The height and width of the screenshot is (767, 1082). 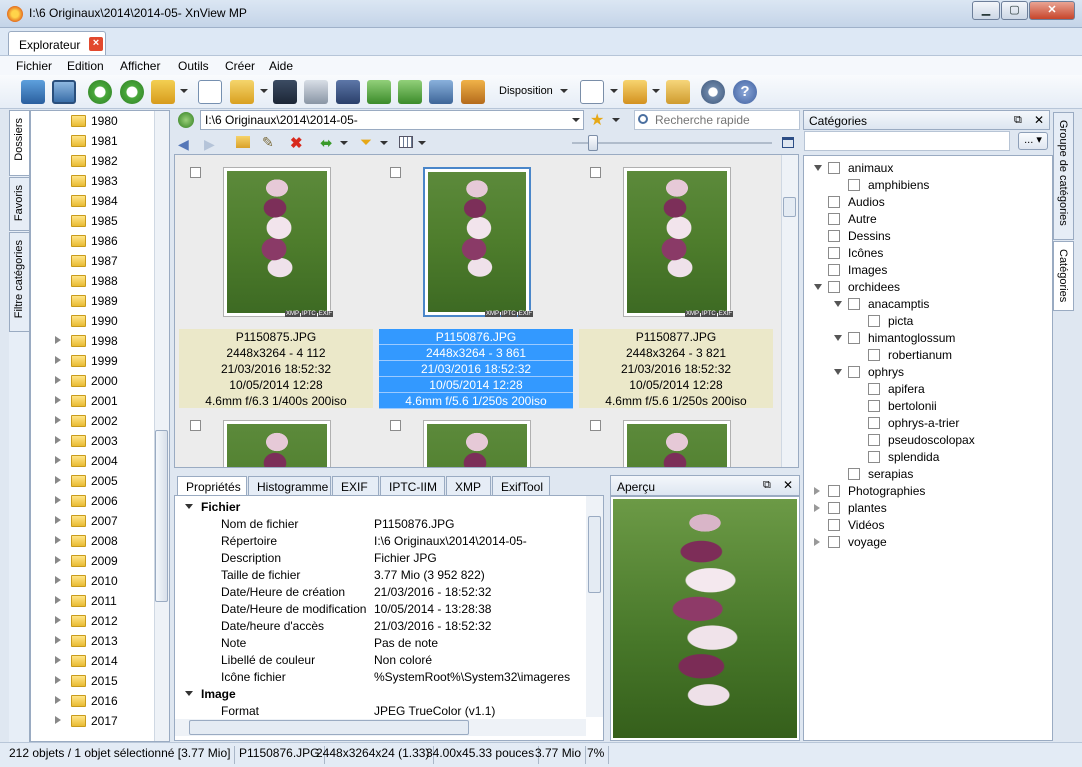 I want to click on scan-icon, so click(x=348, y=92).